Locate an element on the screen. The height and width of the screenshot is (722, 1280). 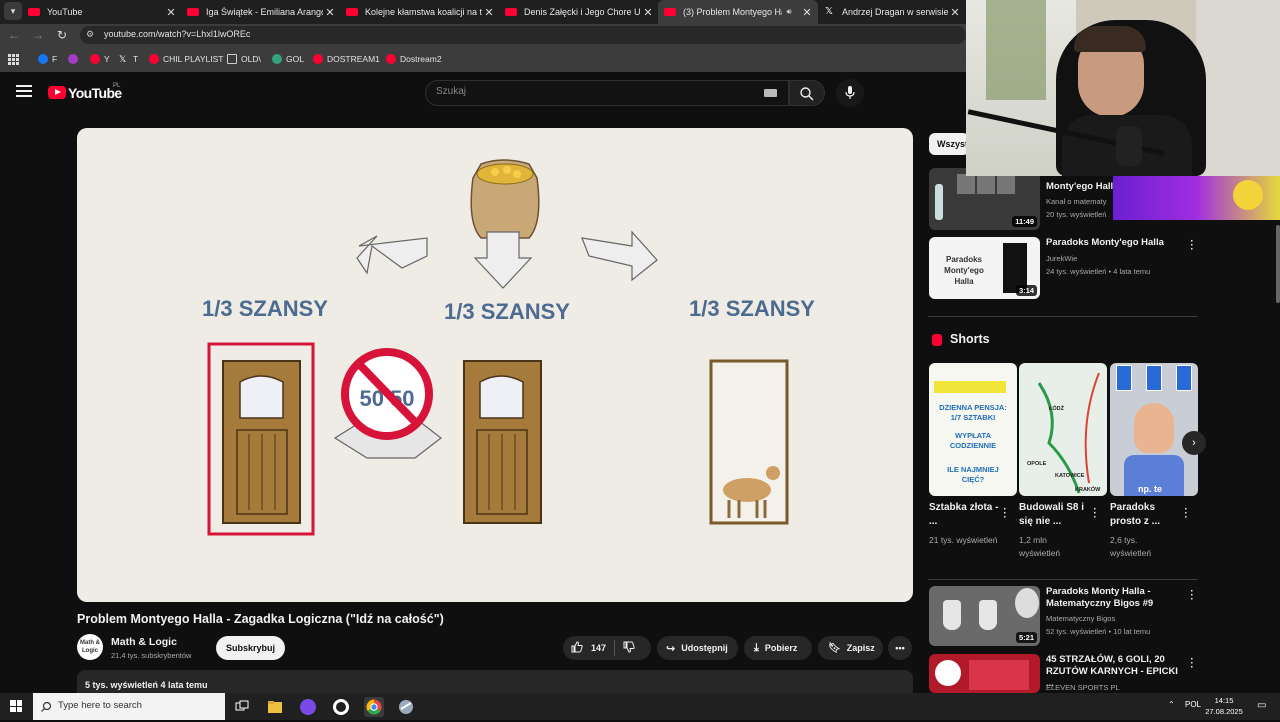
bookmark-label: Y is located at coordinates (107, 59).